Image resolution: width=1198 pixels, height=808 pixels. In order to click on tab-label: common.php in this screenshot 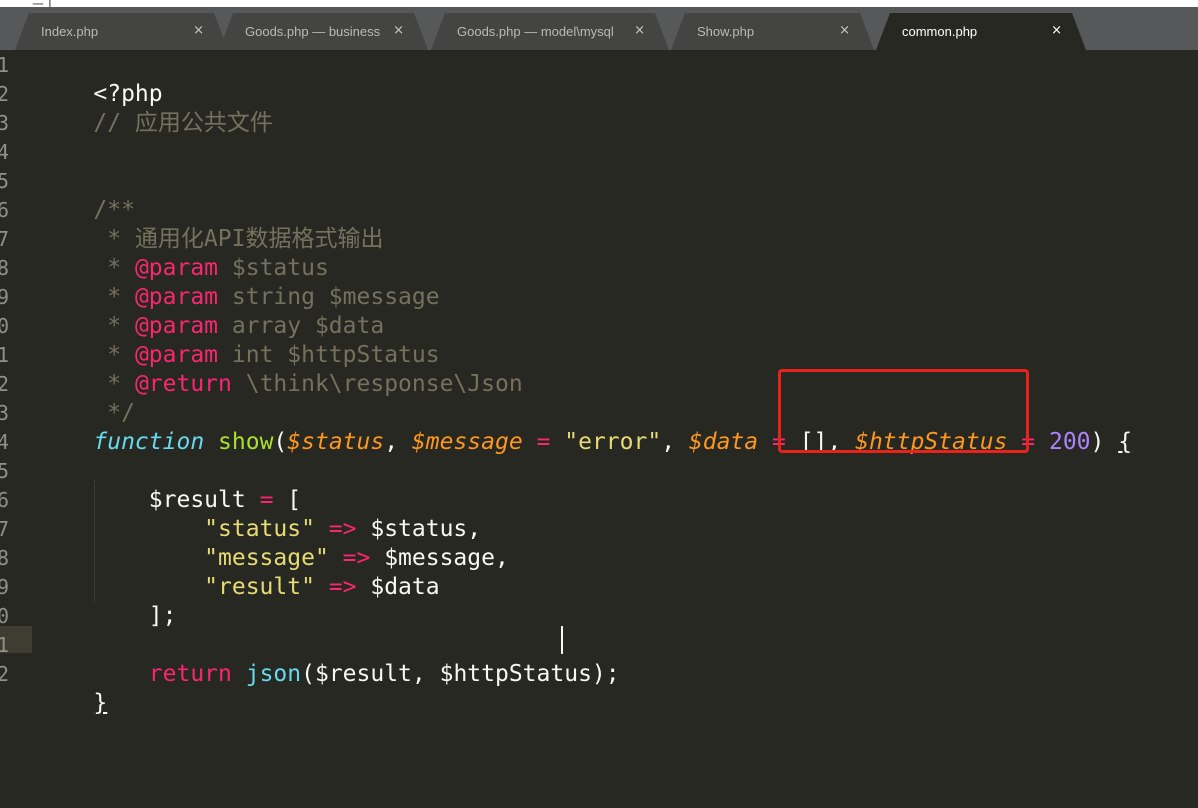, I will do `click(940, 31)`.